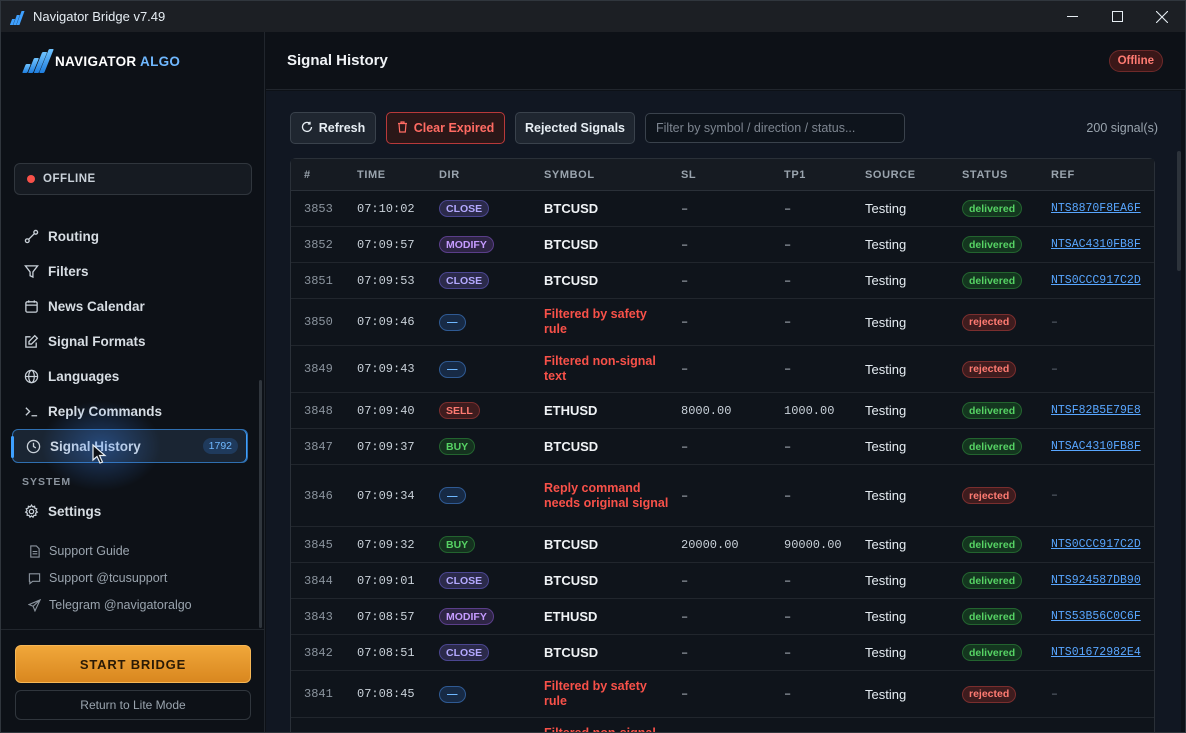 The width and height of the screenshot is (1186, 733). What do you see at coordinates (307, 175) in the screenshot?
I see `column-header: #` at bounding box center [307, 175].